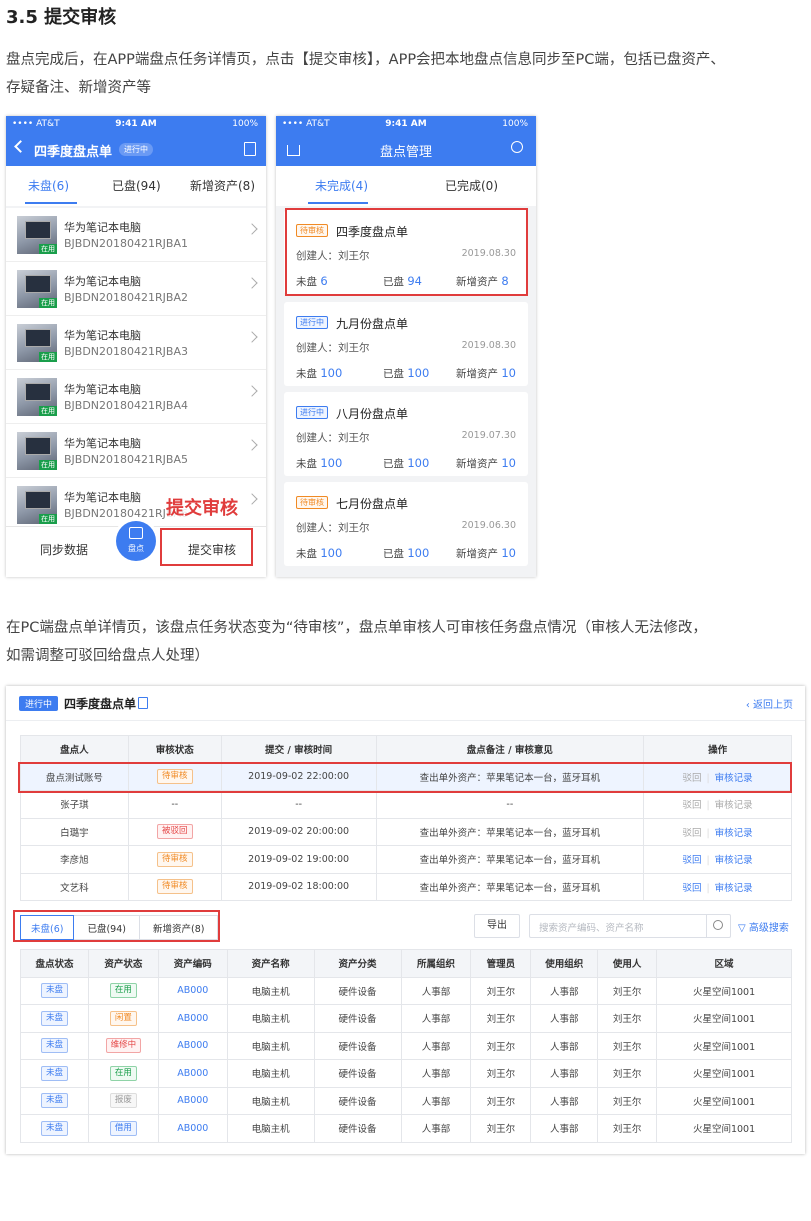 This screenshot has height=1221, width=811. I want to click on list-item: 在用 华为笔记本电脑 BJBDN20180421RJBA5, so click(136, 451).